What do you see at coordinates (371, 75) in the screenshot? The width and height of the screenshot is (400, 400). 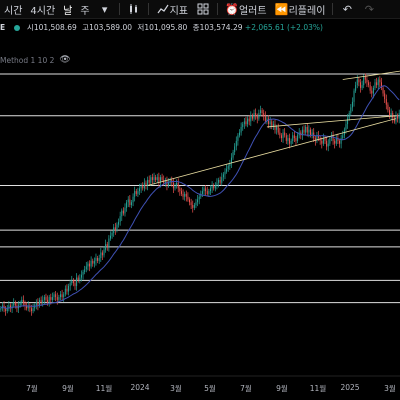 I see `trendline-resistance` at bounding box center [371, 75].